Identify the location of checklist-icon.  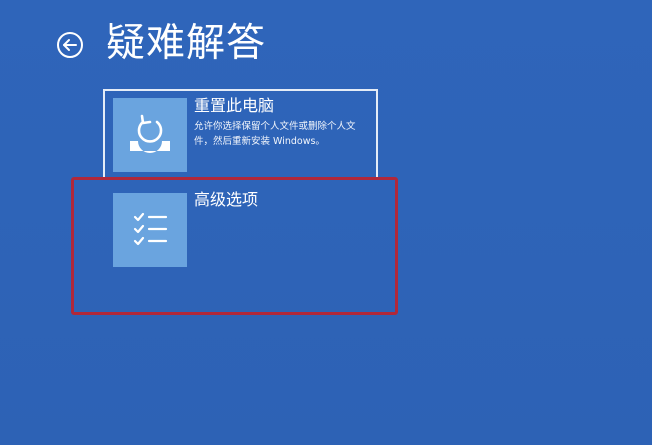
(150, 229).